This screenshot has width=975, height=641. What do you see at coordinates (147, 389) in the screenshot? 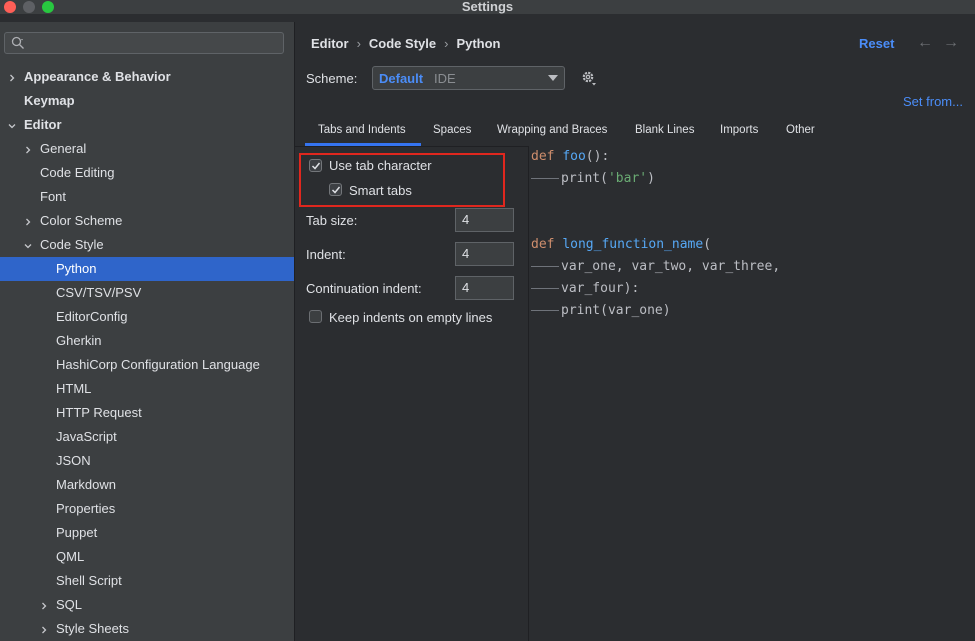
I see `sidebar-item: HTML` at bounding box center [147, 389].